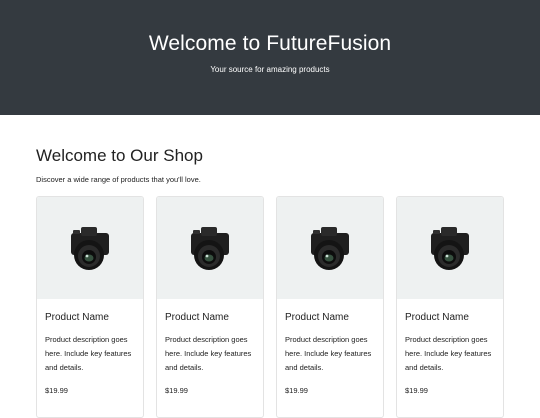 This screenshot has height=418, width=540. What do you see at coordinates (270, 69) in the screenshot?
I see `hero-subtitle: Your source for amazing products` at bounding box center [270, 69].